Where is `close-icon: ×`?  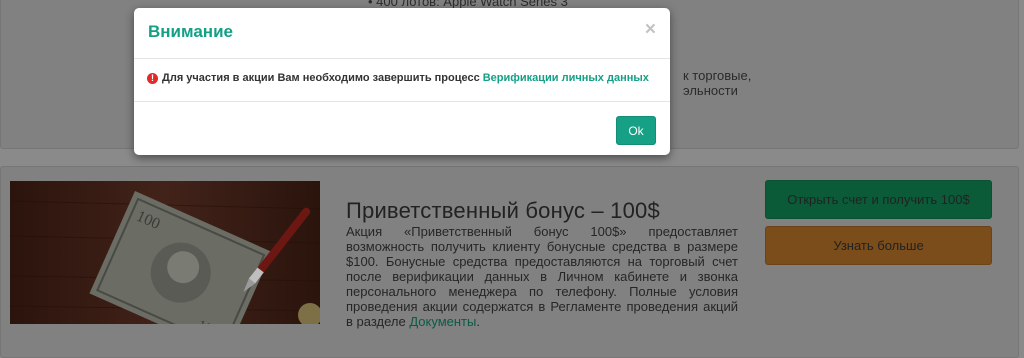
close-icon: × is located at coordinates (650, 29).